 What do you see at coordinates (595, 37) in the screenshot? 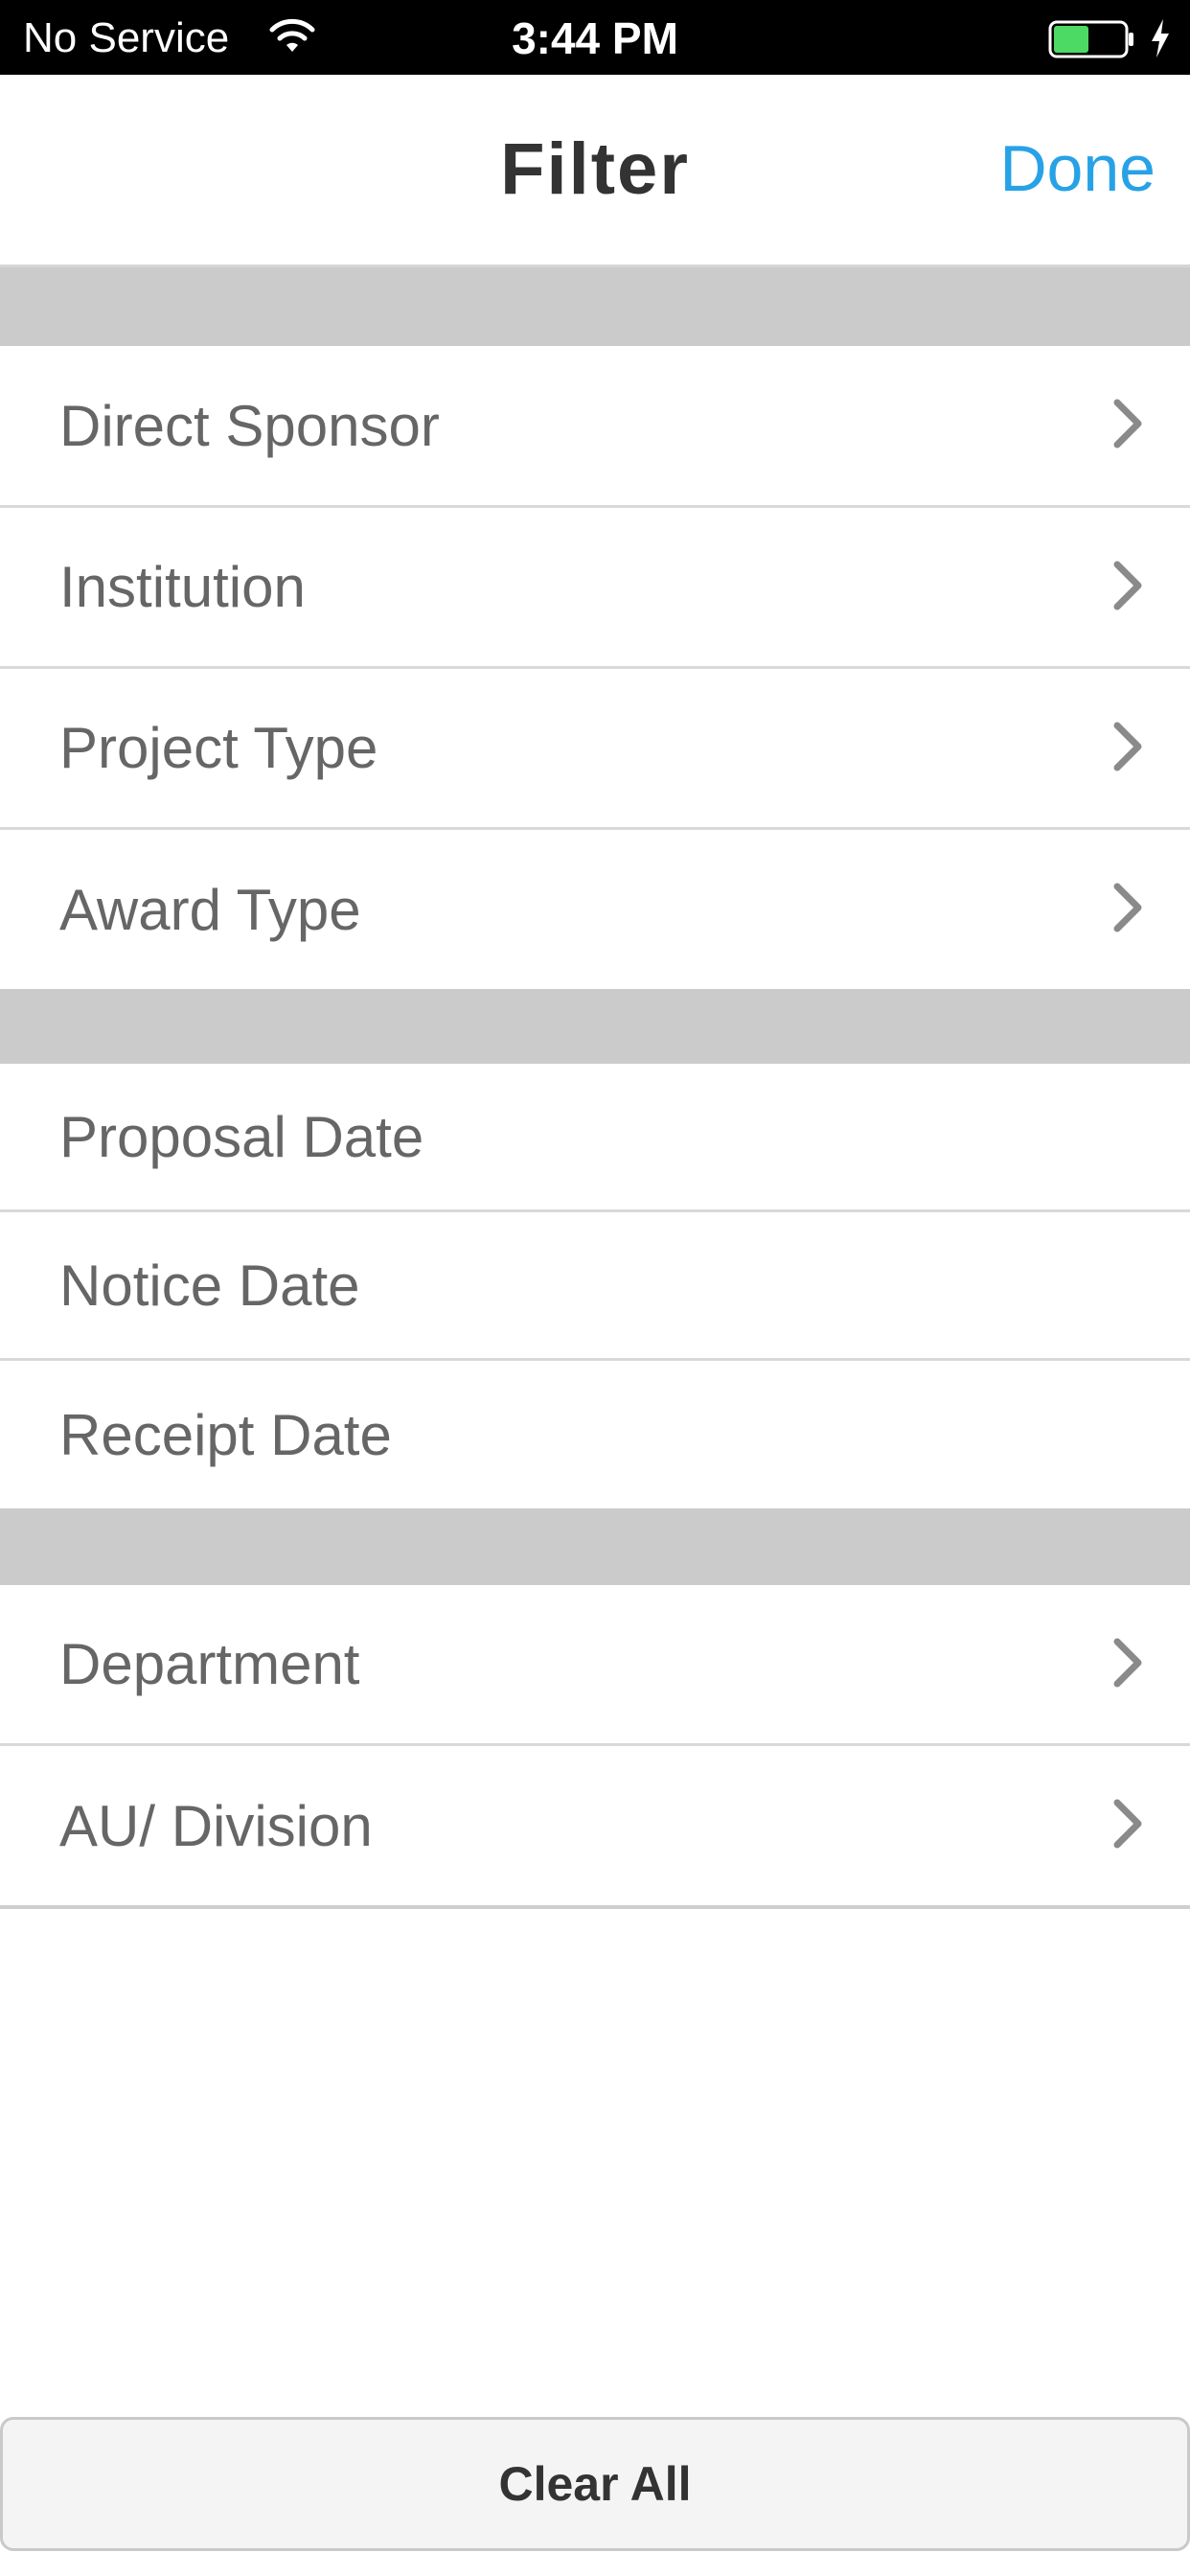
I see `status-bar: No Service 3:44 PM` at bounding box center [595, 37].